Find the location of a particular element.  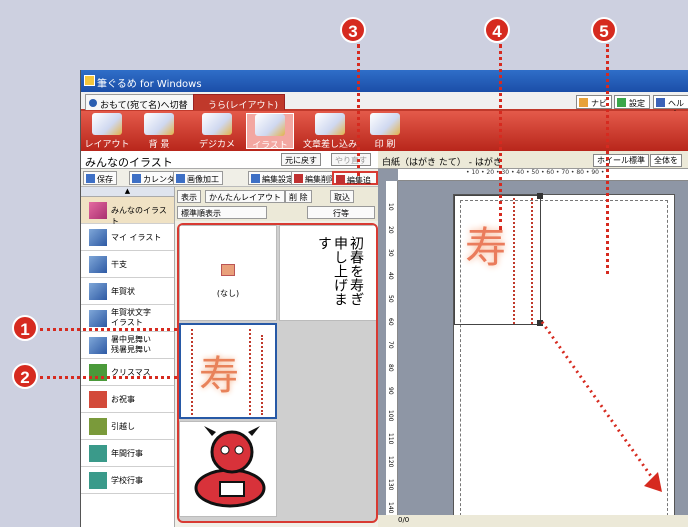

sort-select: 標準順表示 is located at coordinates (222, 212).